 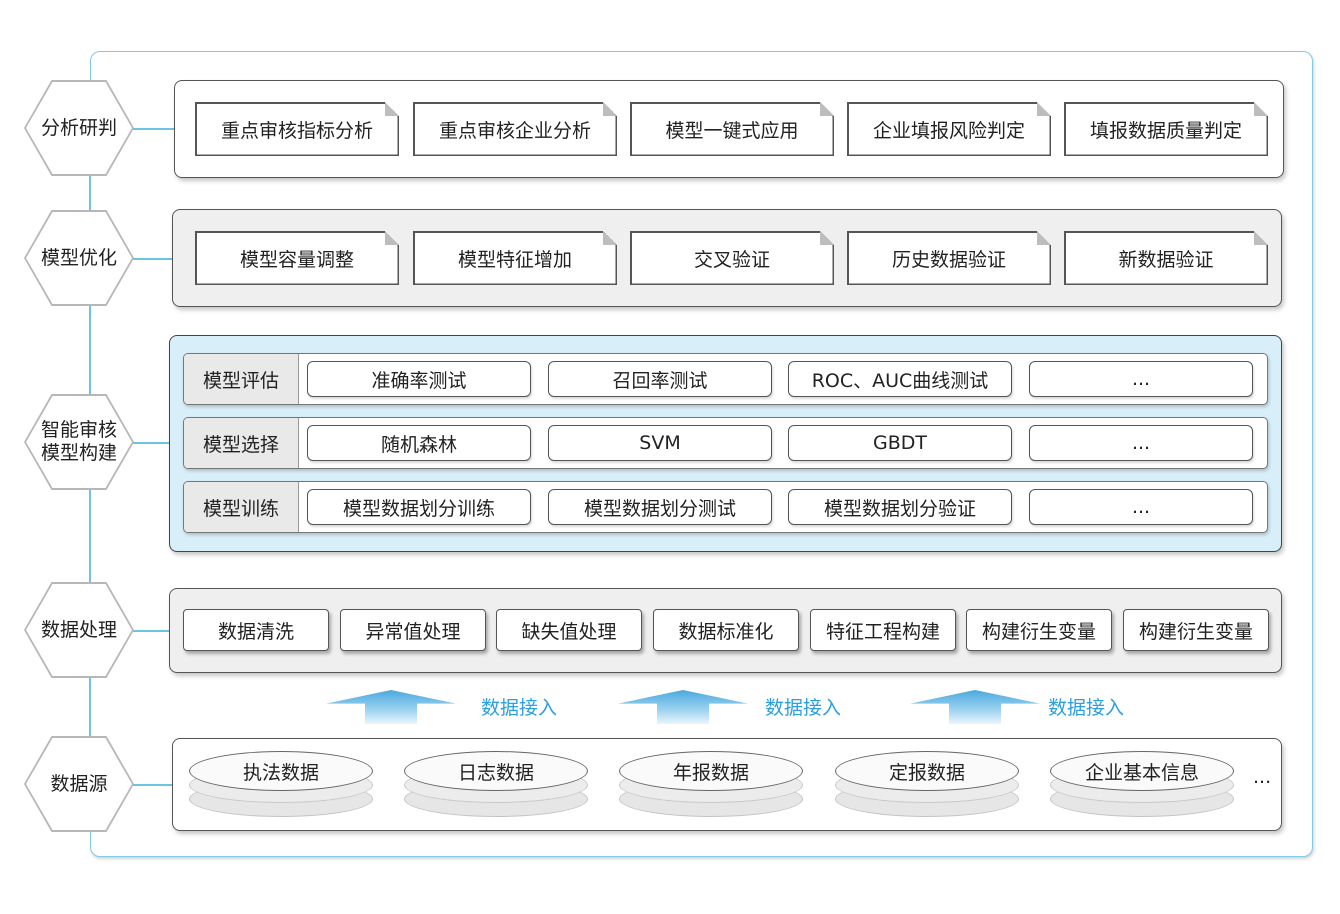 I want to click on build-item: ROC、AUC曲线测试, so click(x=900, y=379).